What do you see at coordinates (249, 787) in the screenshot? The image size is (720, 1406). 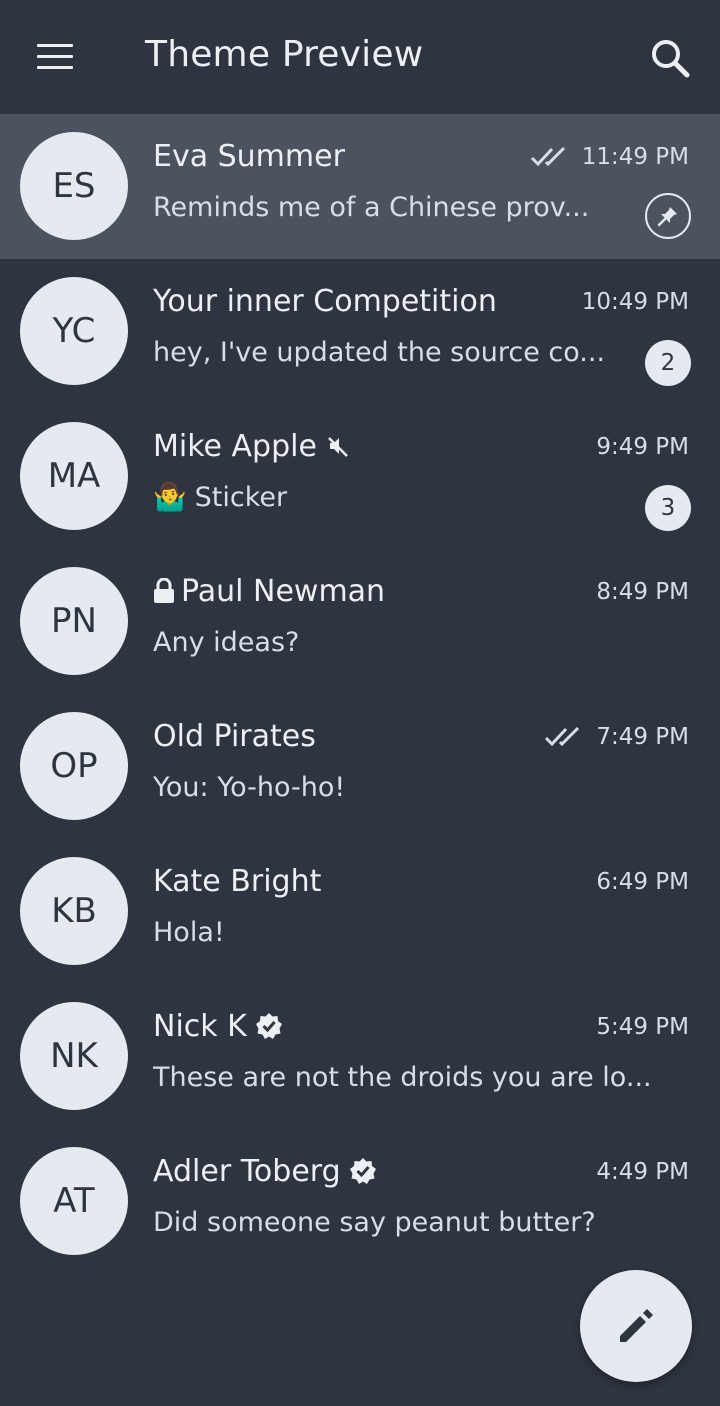 I see `chat-preview: You: Yo-ho-ho!` at bounding box center [249, 787].